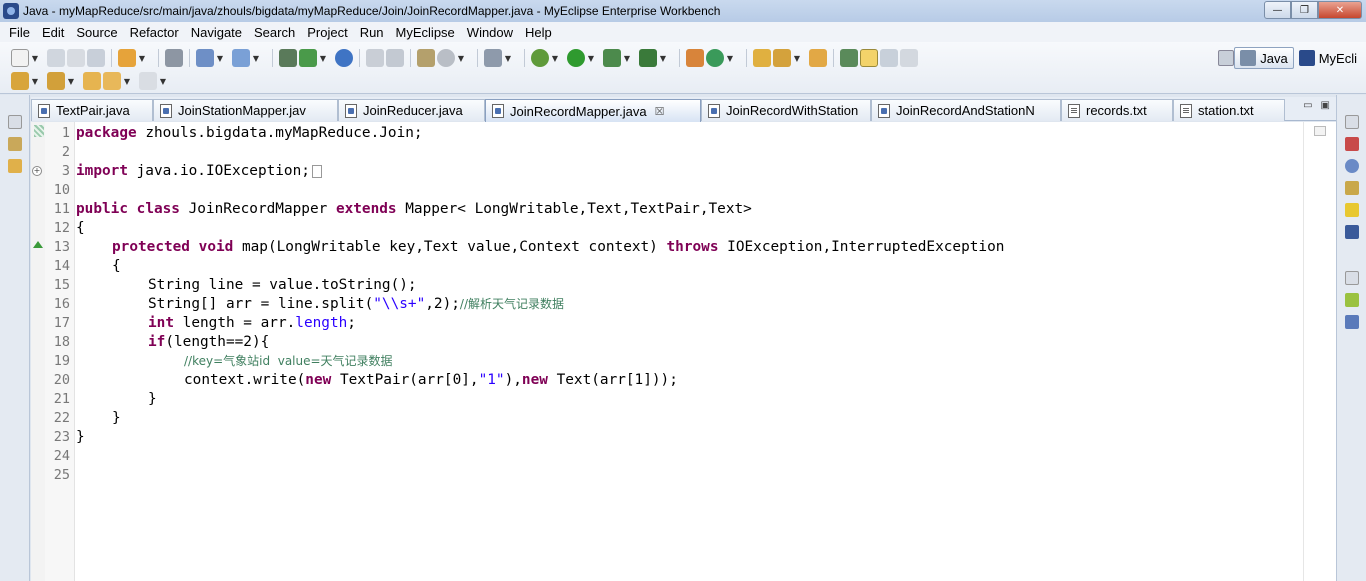  I want to click on save-all-icon, so click(76, 58).